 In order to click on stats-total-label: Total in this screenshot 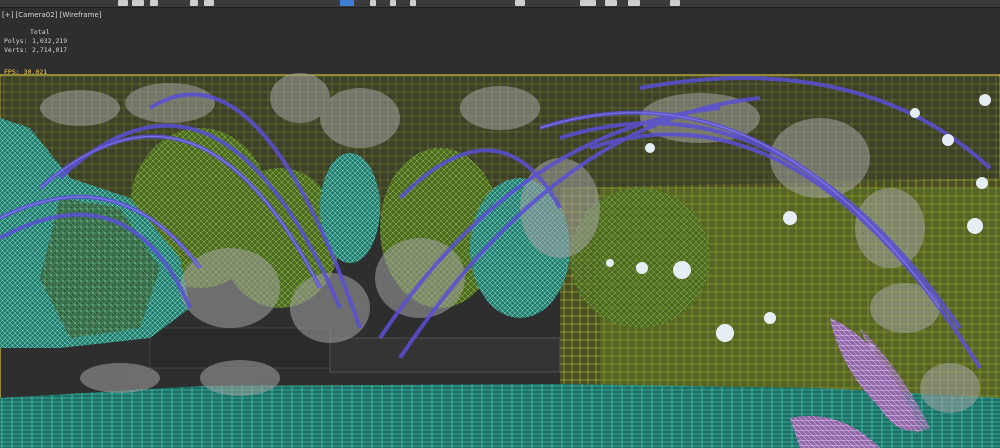, I will do `click(40, 32)`.